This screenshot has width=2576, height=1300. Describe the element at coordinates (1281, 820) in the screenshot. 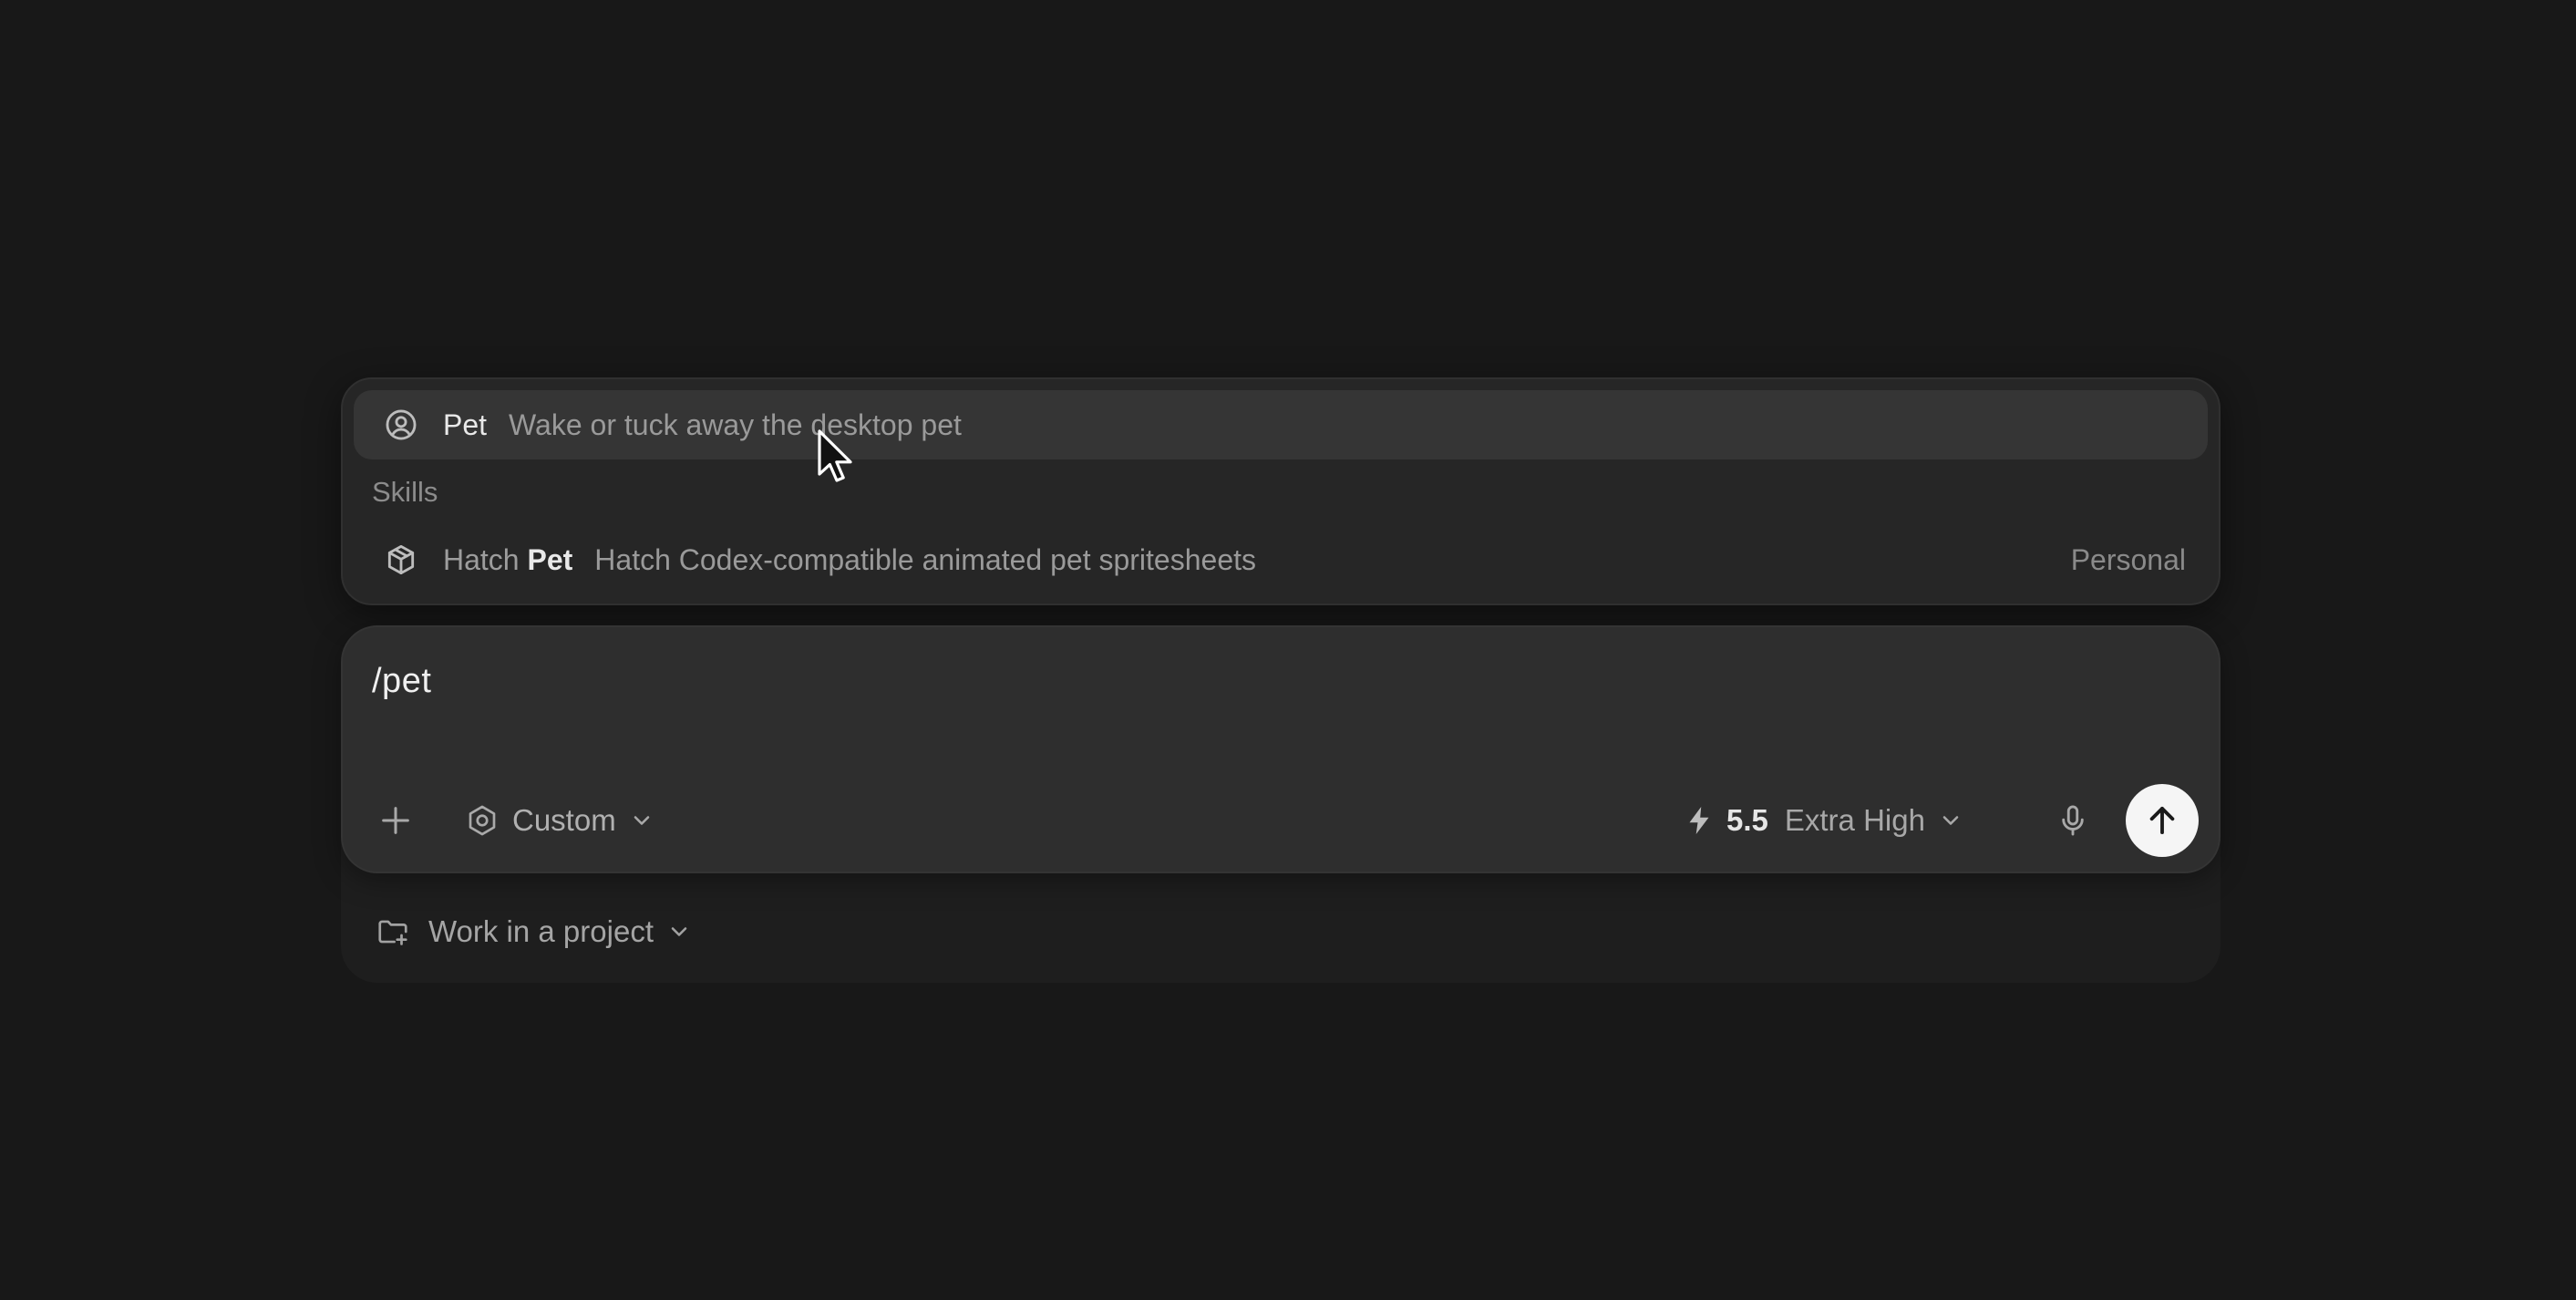

I see `composer-toolbar: Custom 5.5 Extra High` at that location.